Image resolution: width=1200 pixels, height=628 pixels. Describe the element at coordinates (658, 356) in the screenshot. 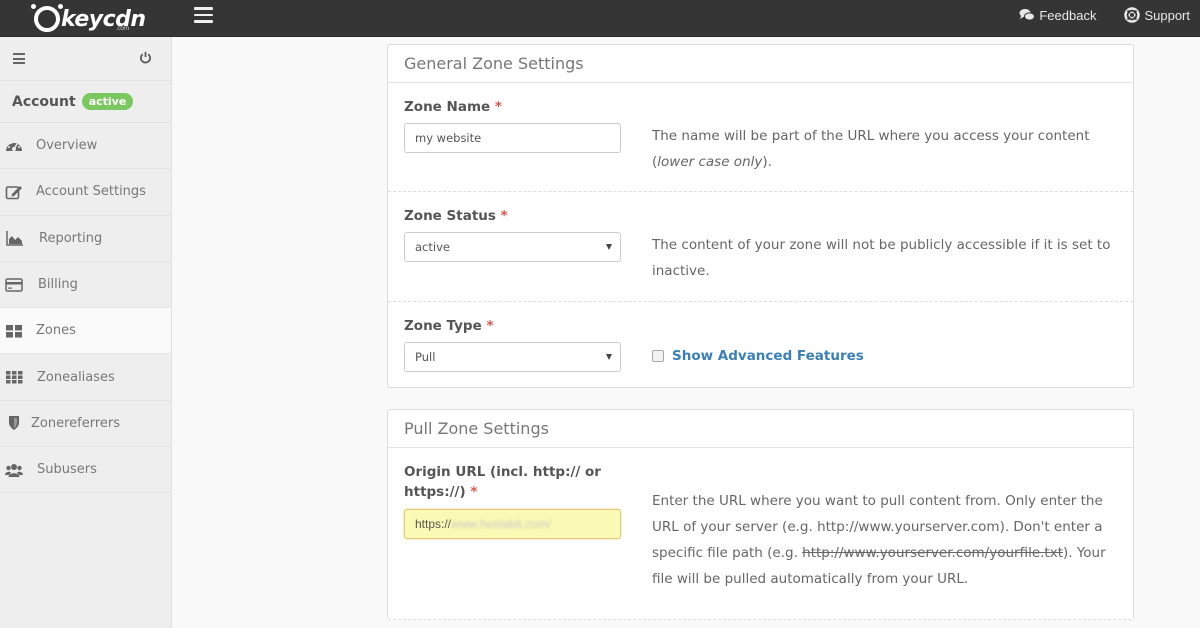

I see `checkbox-box` at that location.